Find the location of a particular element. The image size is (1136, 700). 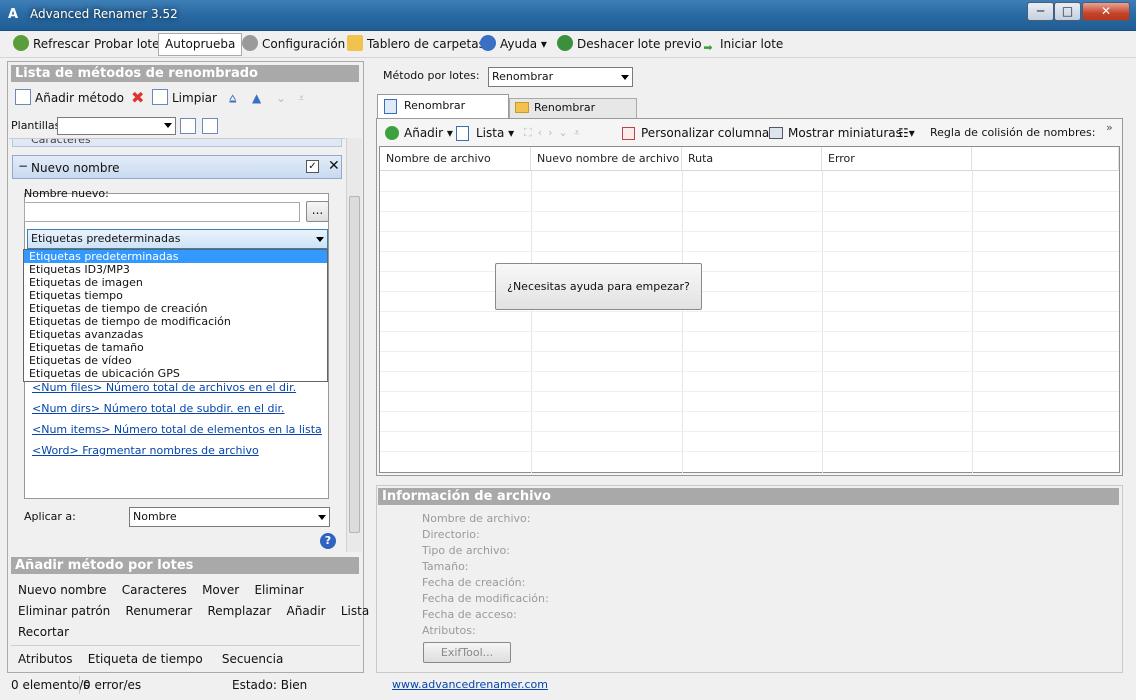

undo-batch-button: Deshacer lote previo is located at coordinates (629, 44).